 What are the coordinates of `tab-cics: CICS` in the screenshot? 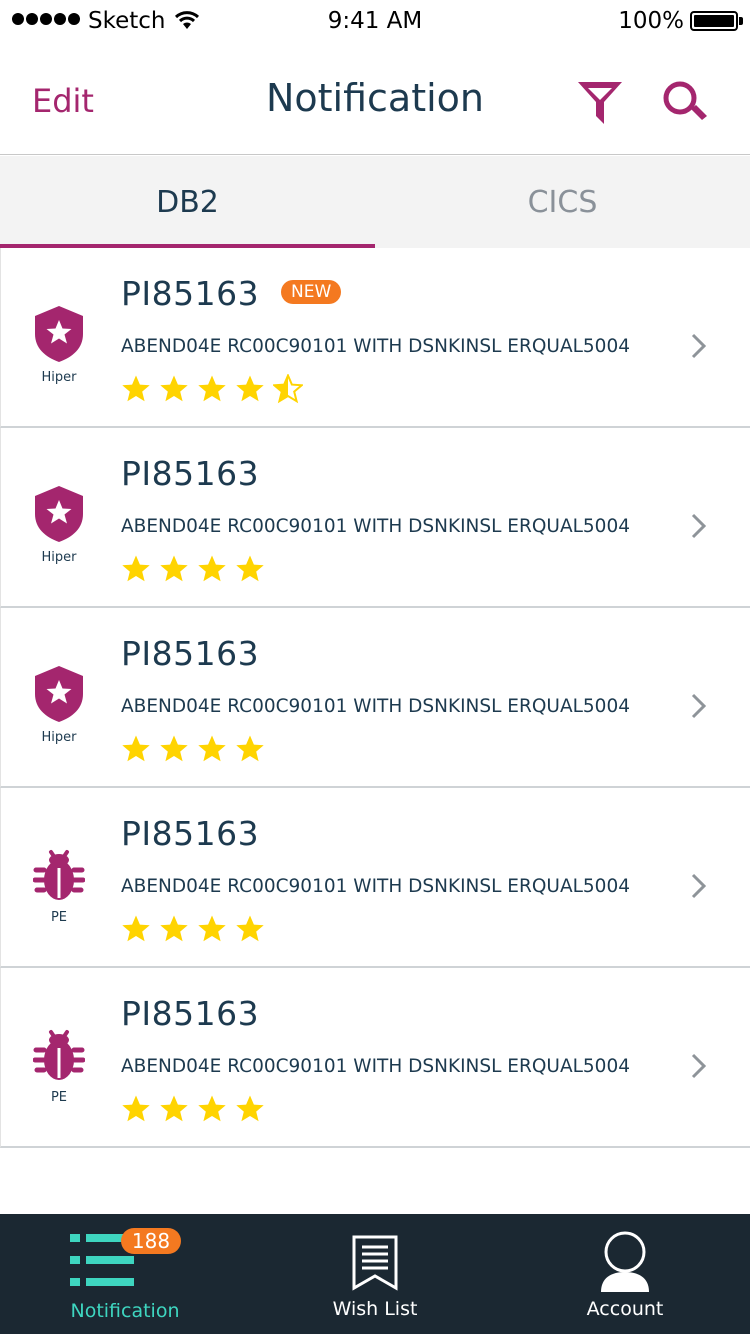 It's located at (562, 202).